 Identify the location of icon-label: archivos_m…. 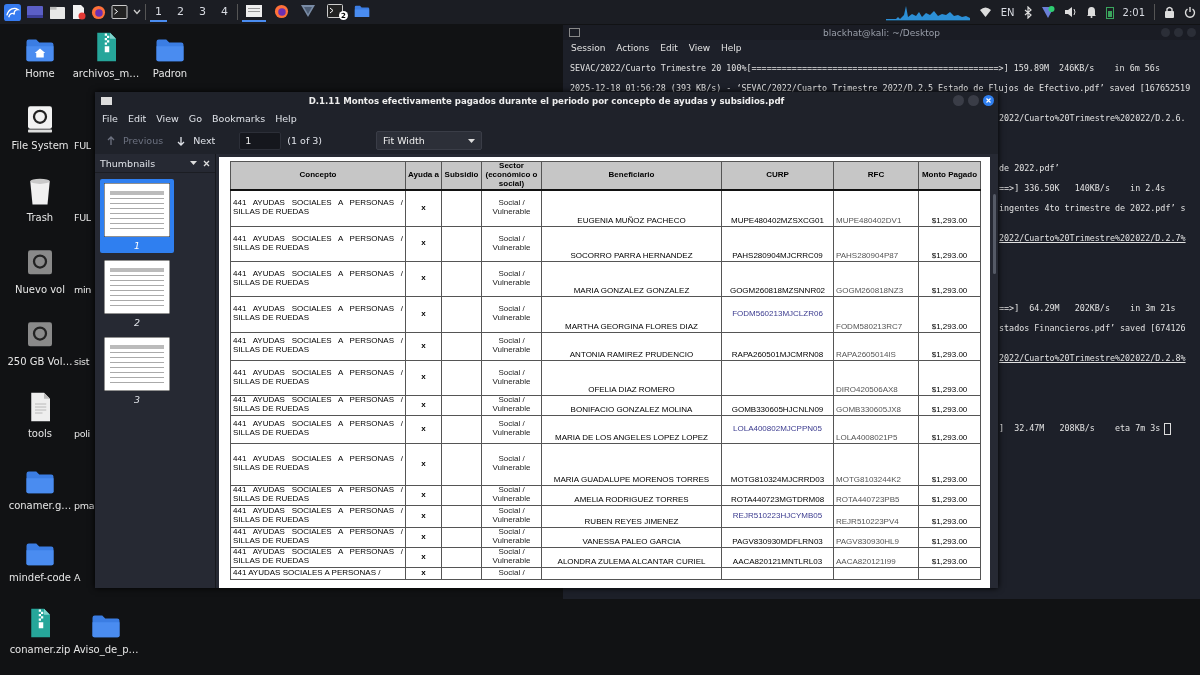
(106, 73).